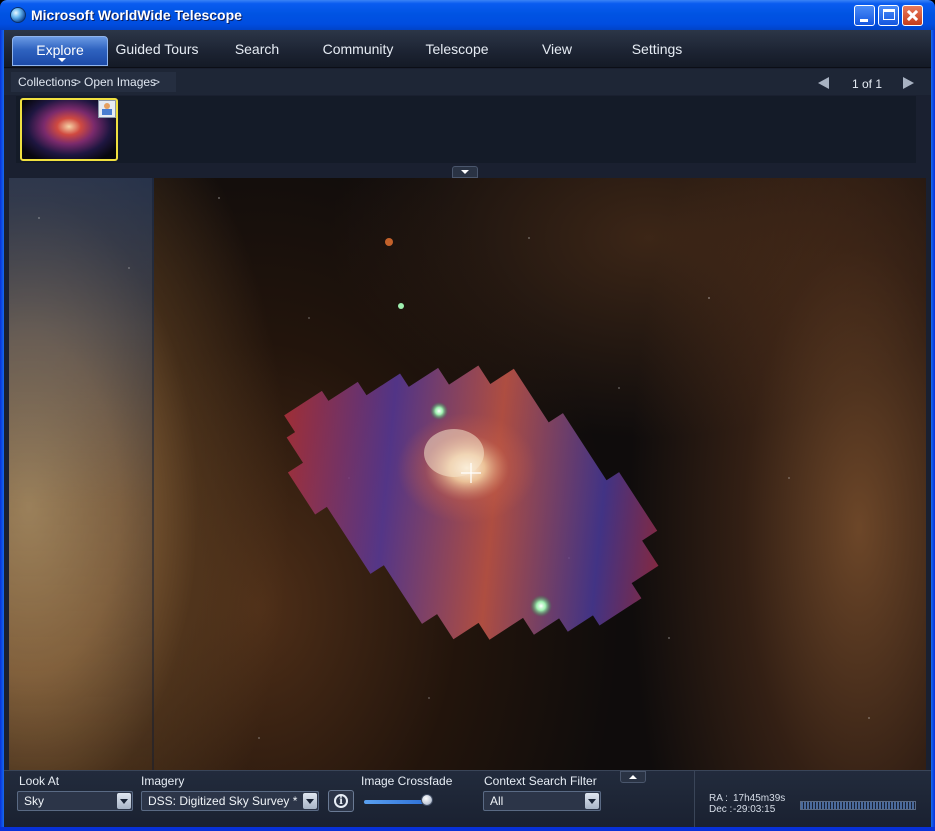  I want to click on image-badge-icon, so click(107, 109).